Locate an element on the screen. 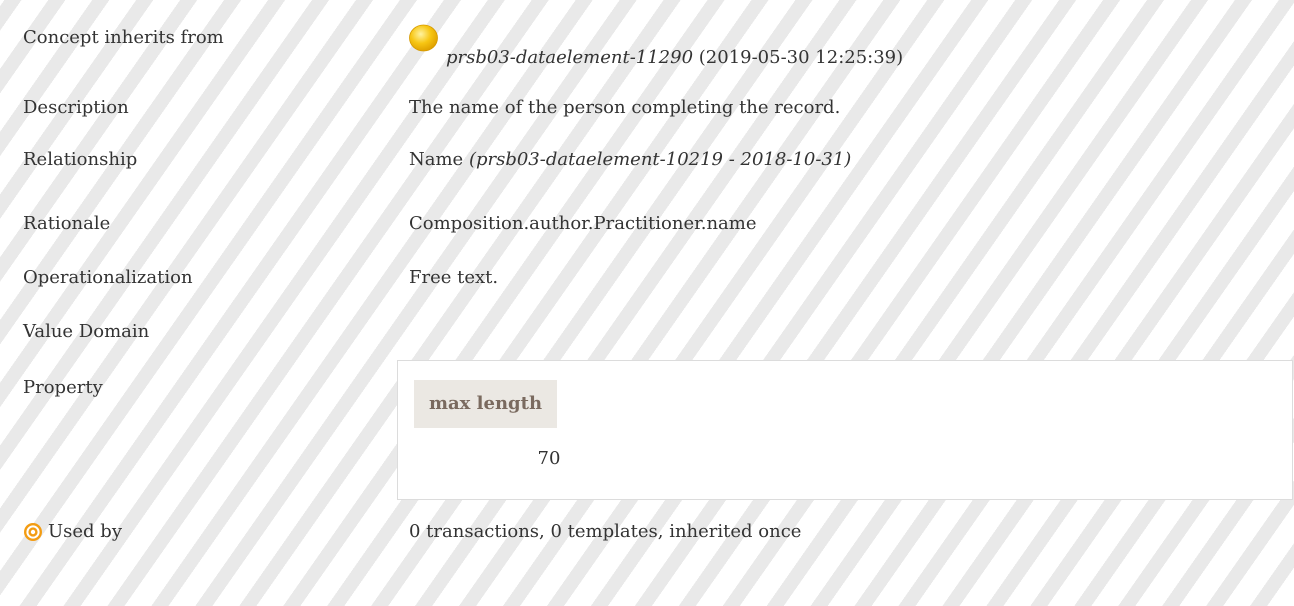 This screenshot has height=606, width=1294. inherited-concept-link: prsb03-dataelement-11290 is located at coordinates (569, 57).